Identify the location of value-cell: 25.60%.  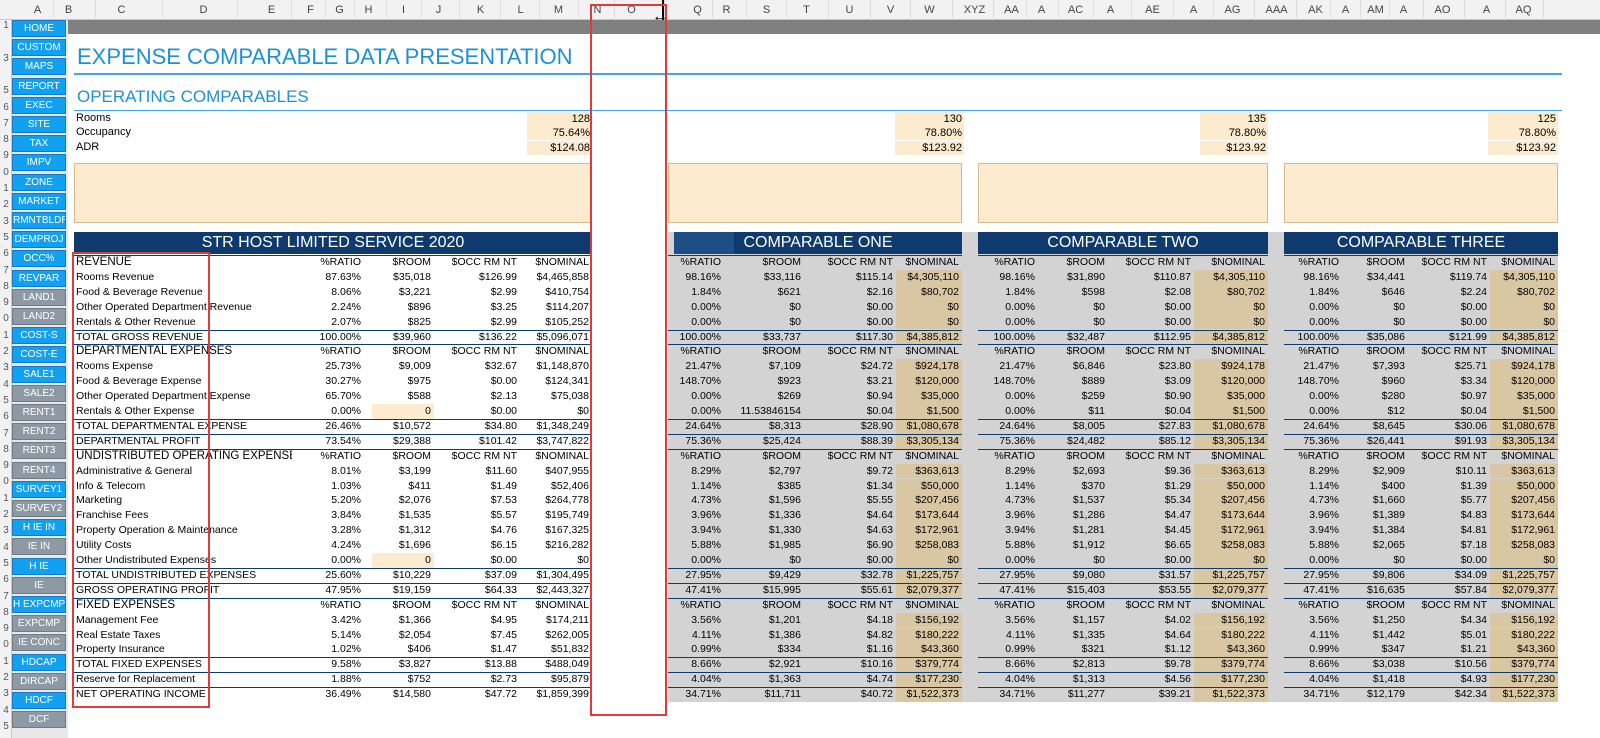
(328, 575).